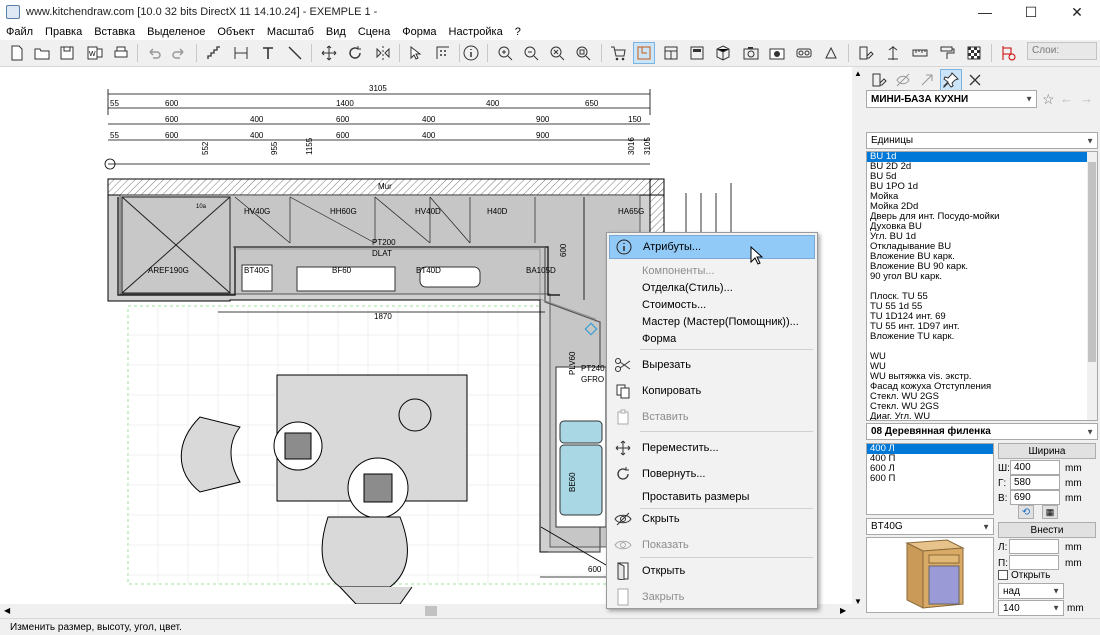 The image size is (1100, 635). What do you see at coordinates (858, 73) in the screenshot?
I see `scroll-up-icon: ▲` at bounding box center [858, 73].